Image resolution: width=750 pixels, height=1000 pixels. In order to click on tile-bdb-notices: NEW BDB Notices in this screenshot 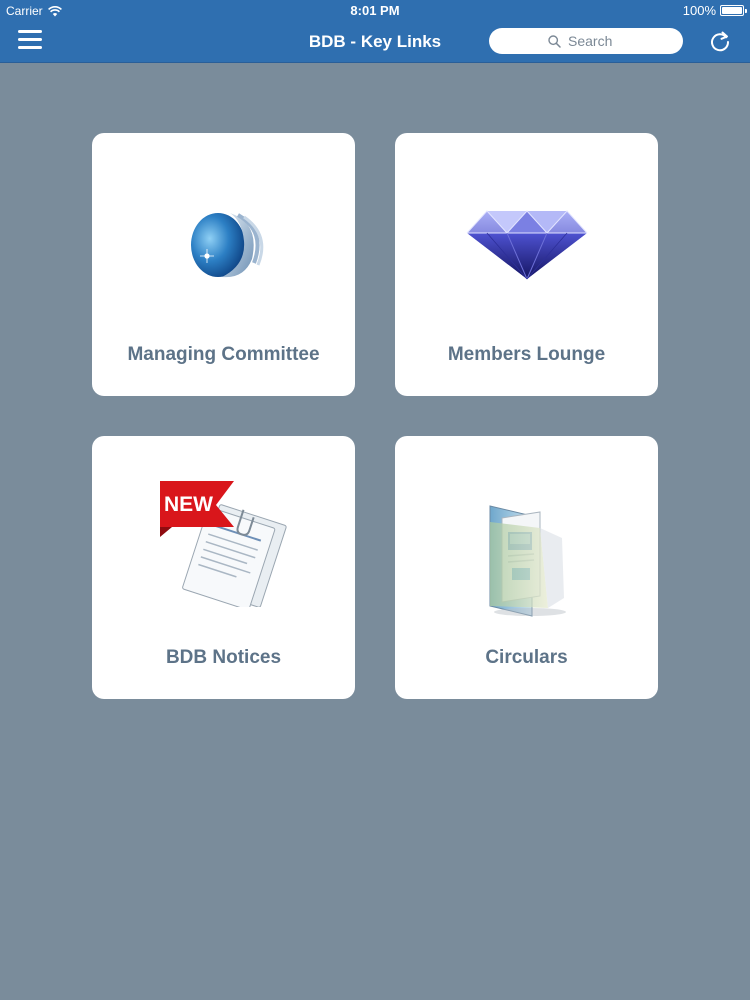, I will do `click(223, 567)`.